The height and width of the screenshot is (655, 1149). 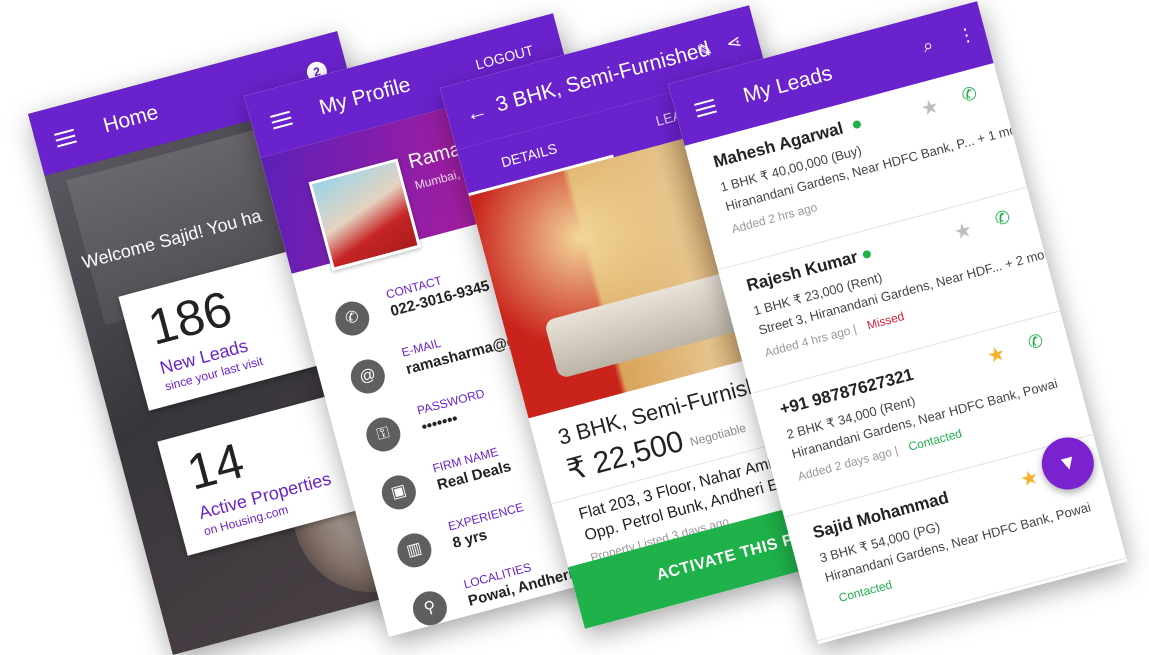 What do you see at coordinates (966, 35) in the screenshot?
I see `more-vert-icon: ⋮` at bounding box center [966, 35].